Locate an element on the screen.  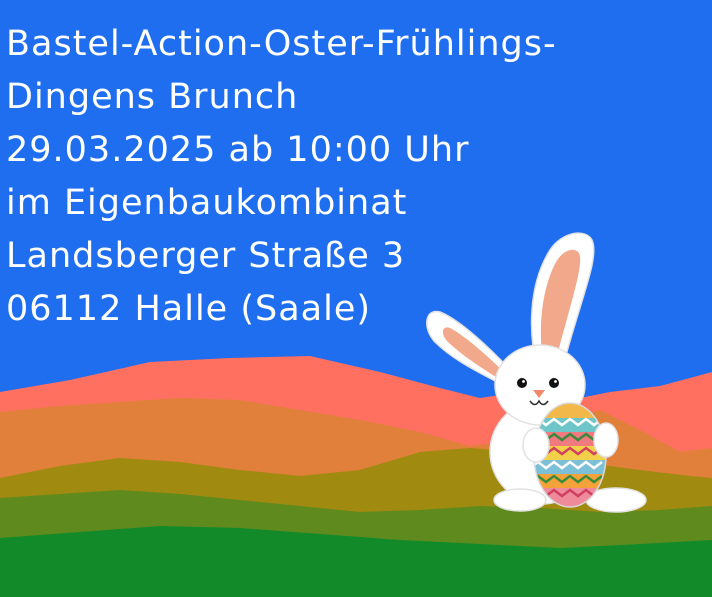
bunny-right-eye is located at coordinates (554, 383).